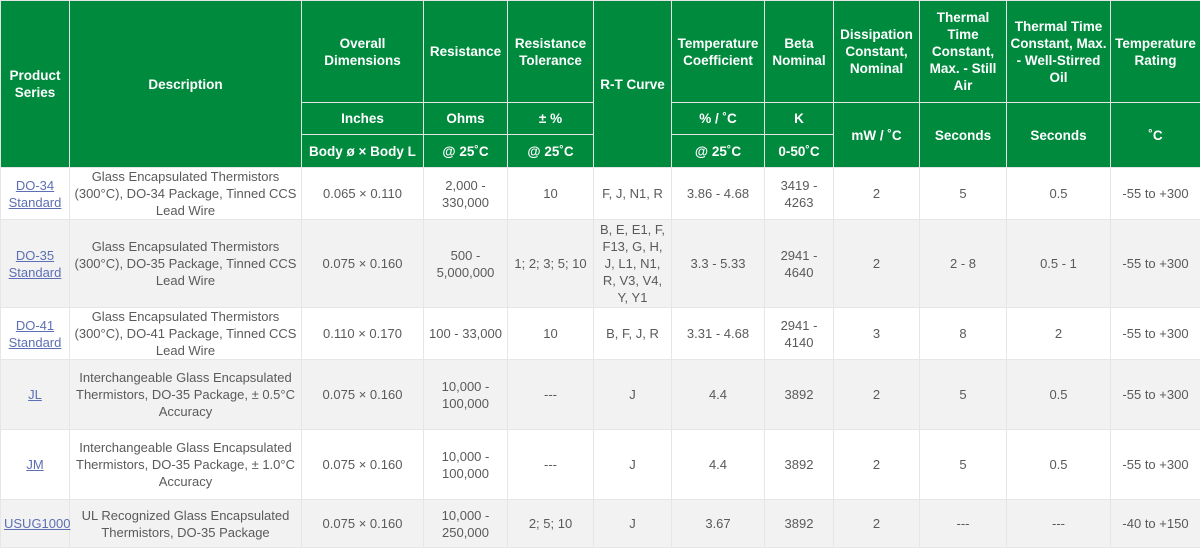 This screenshot has width=1200, height=548. Describe the element at coordinates (718, 524) in the screenshot. I see `cell-temp-coeff: 3.67` at that location.